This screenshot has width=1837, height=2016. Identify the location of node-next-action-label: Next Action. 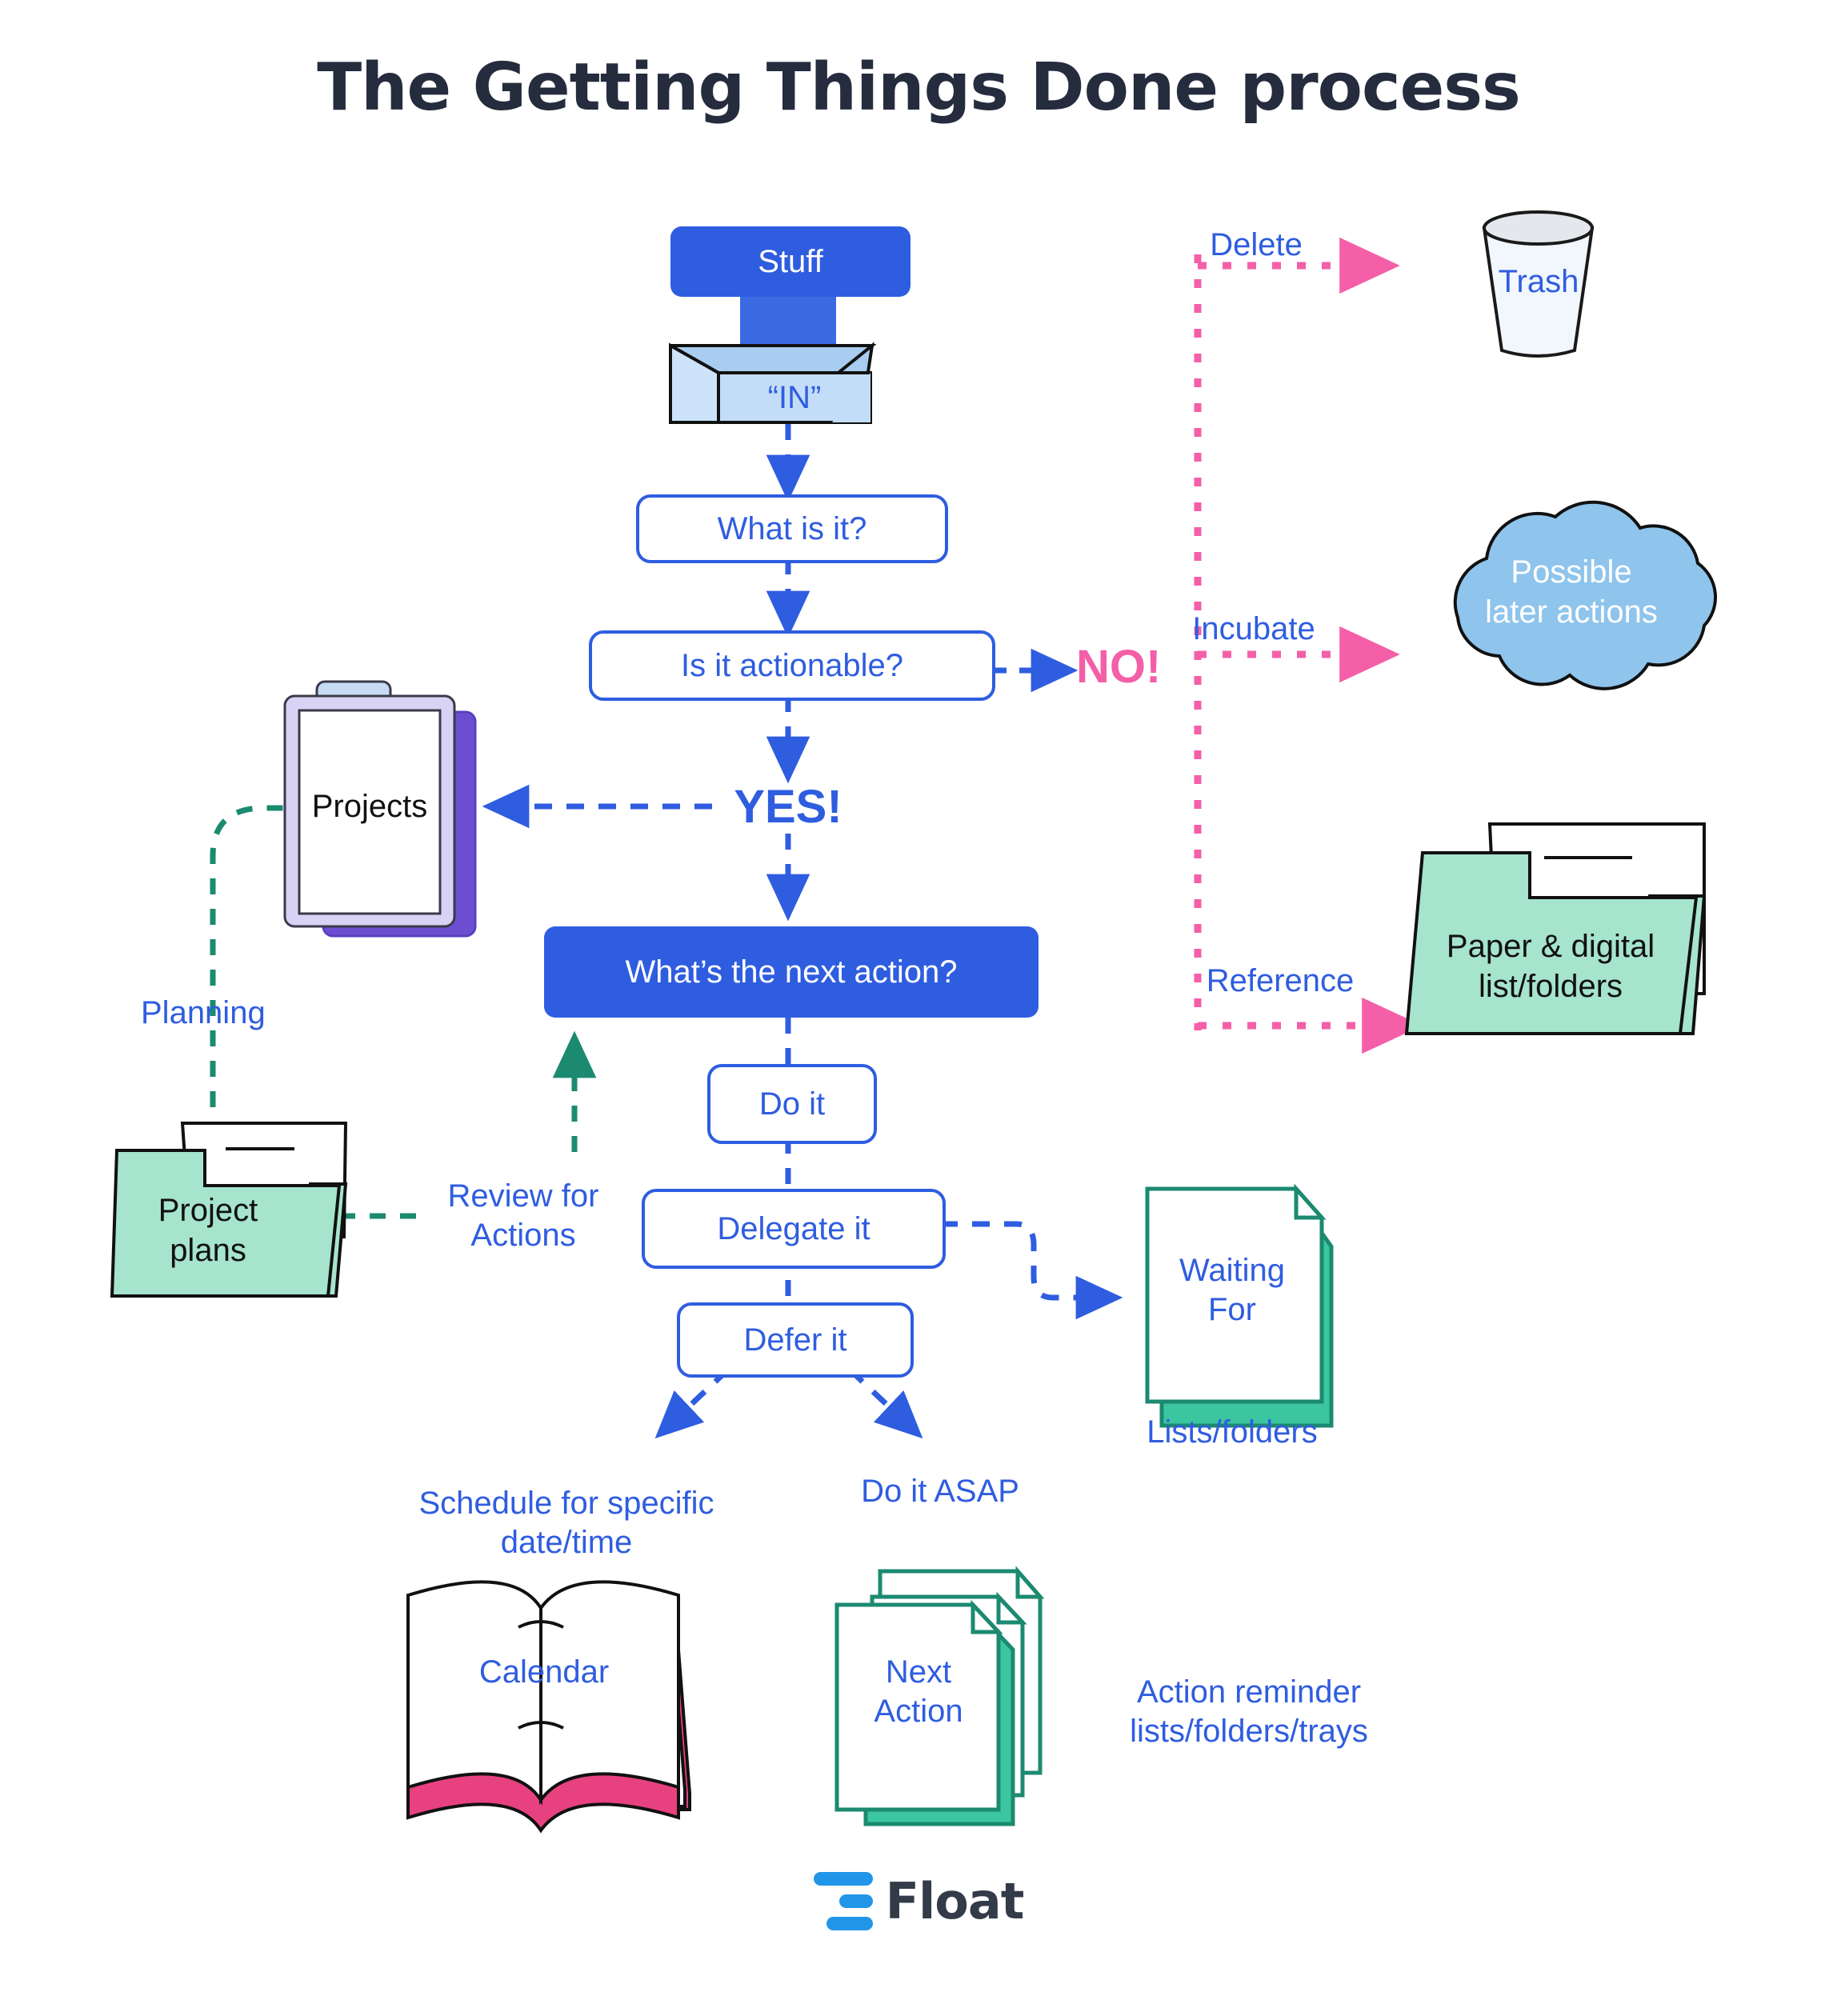
(918, 1691).